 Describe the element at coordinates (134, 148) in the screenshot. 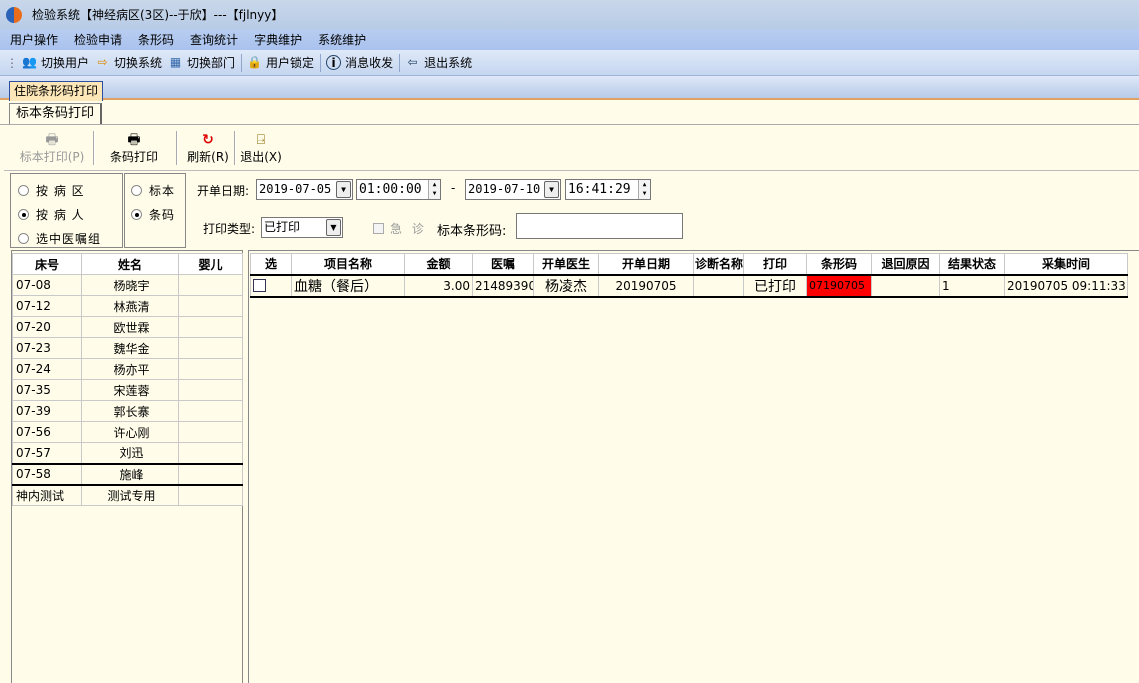

I see `barcode-print-button: 🖶 条码打印` at that location.